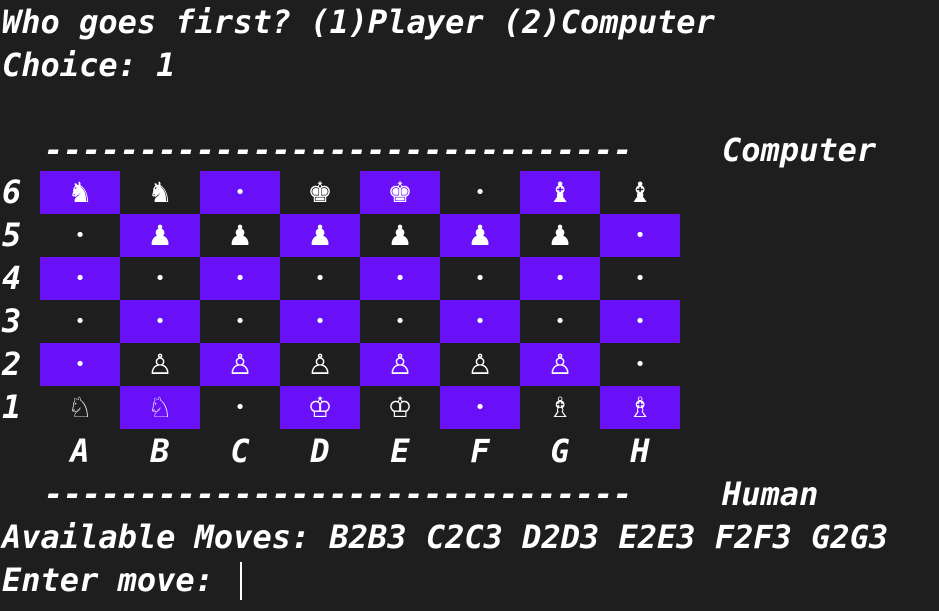 This screenshot has height=611, width=939. Describe the element at coordinates (12, 364) in the screenshot. I see `rank-label: 2` at that location.